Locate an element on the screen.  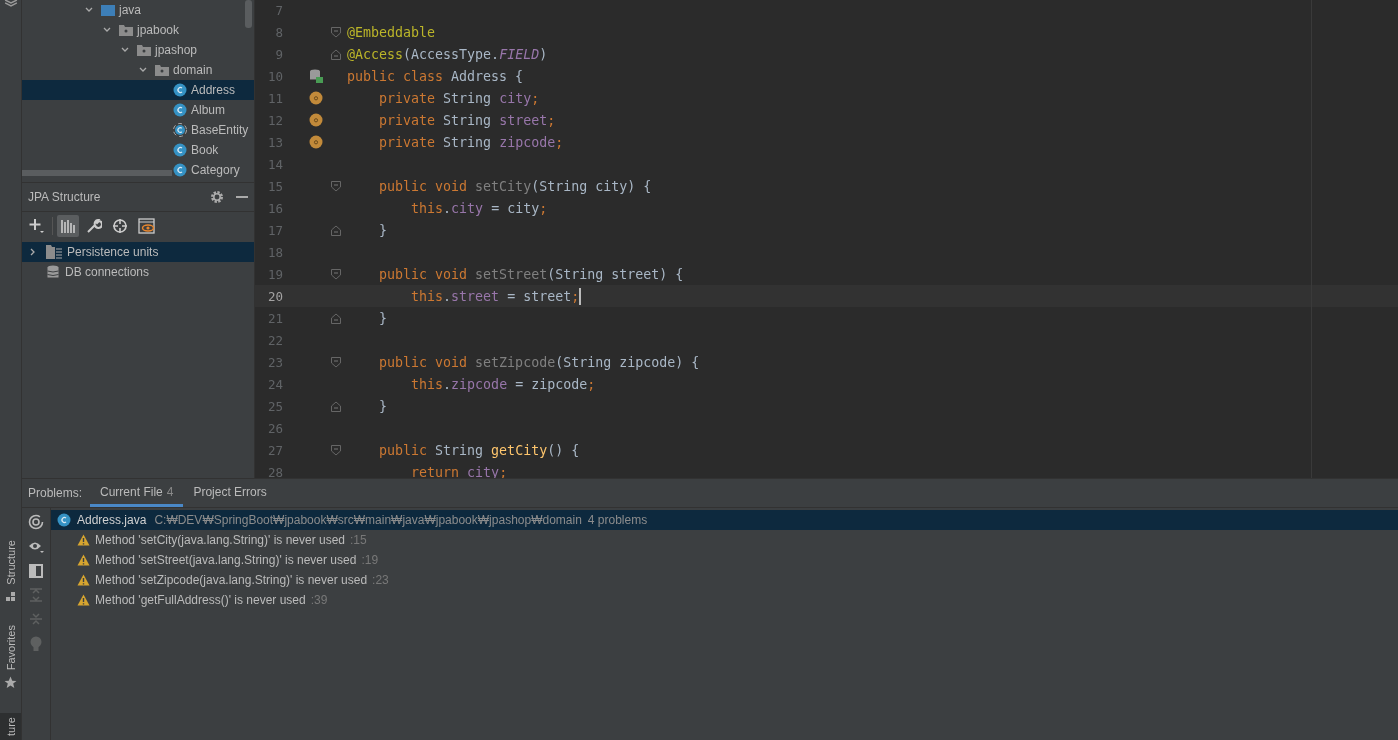
code-line: public void setCity(String city) { is located at coordinates (515, 186).